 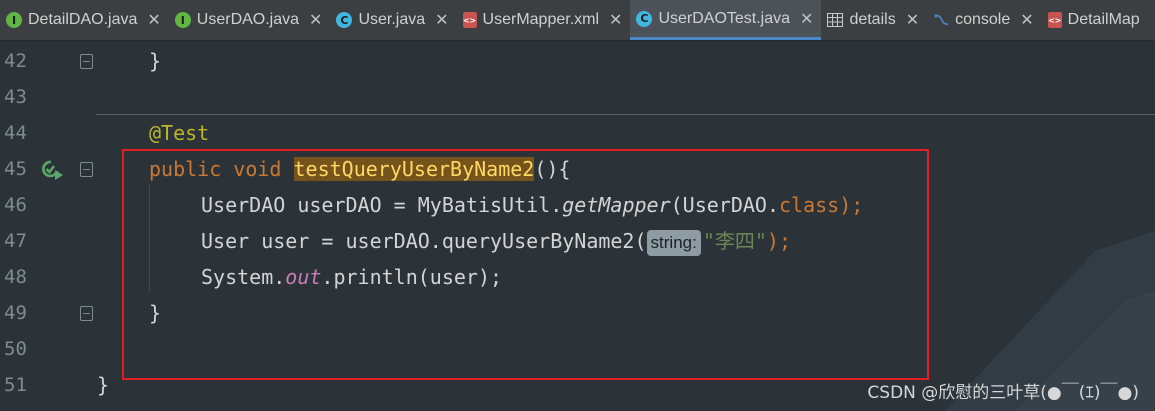 What do you see at coordinates (179, 133) in the screenshot?
I see `annotation-text: @Test` at bounding box center [179, 133].